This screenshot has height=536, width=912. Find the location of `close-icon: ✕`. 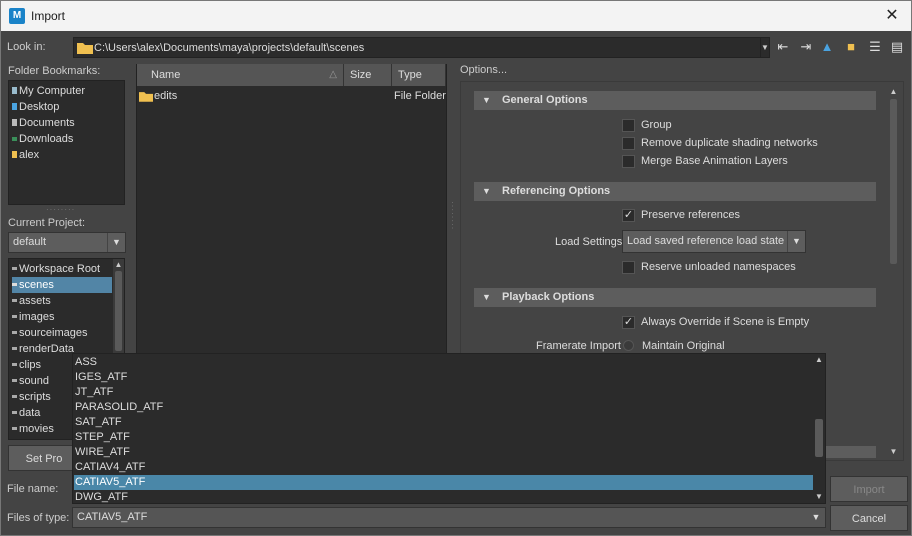

close-icon: ✕ is located at coordinates (892, 16).